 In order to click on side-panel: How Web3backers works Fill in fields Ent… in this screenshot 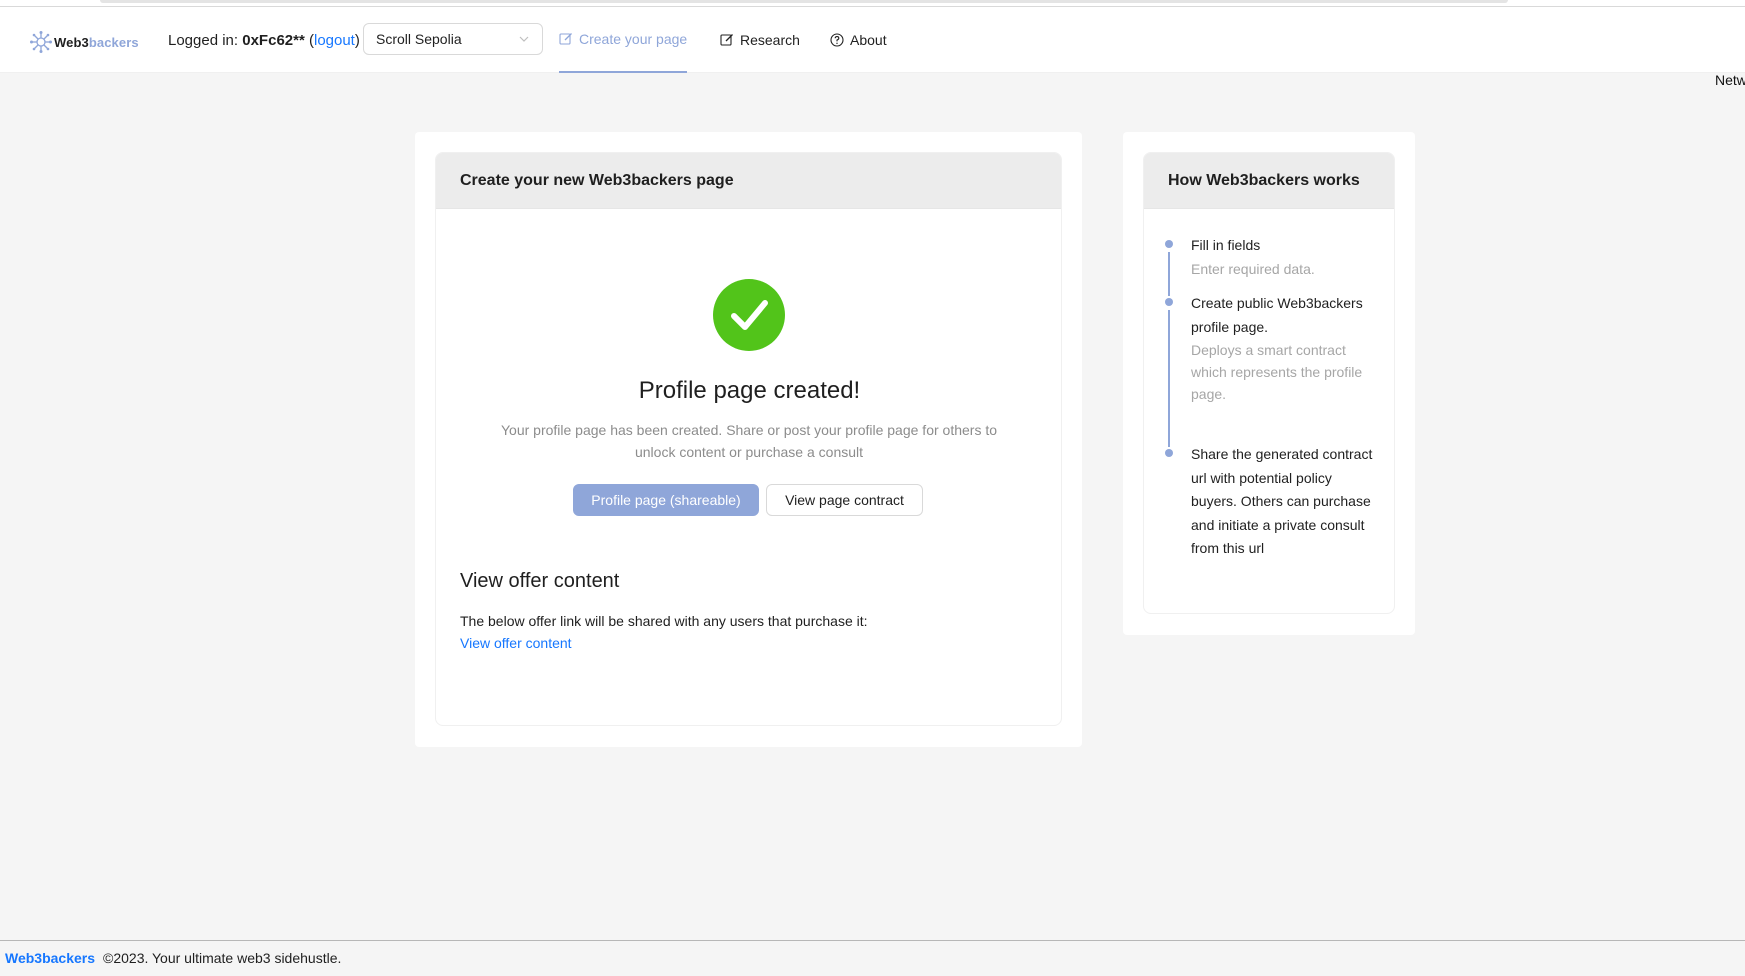, I will do `click(1269, 383)`.